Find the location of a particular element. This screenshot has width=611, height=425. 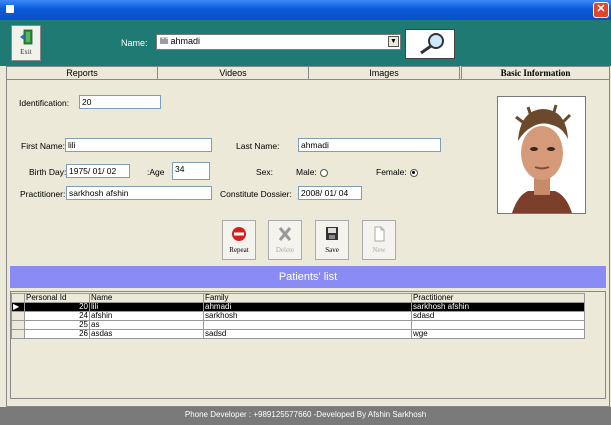

exit-door-icon is located at coordinates (26, 37).